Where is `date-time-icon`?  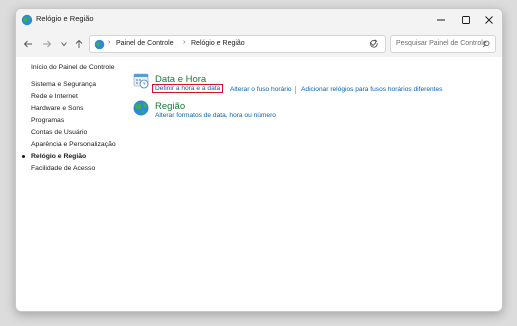 date-time-icon is located at coordinates (141, 81).